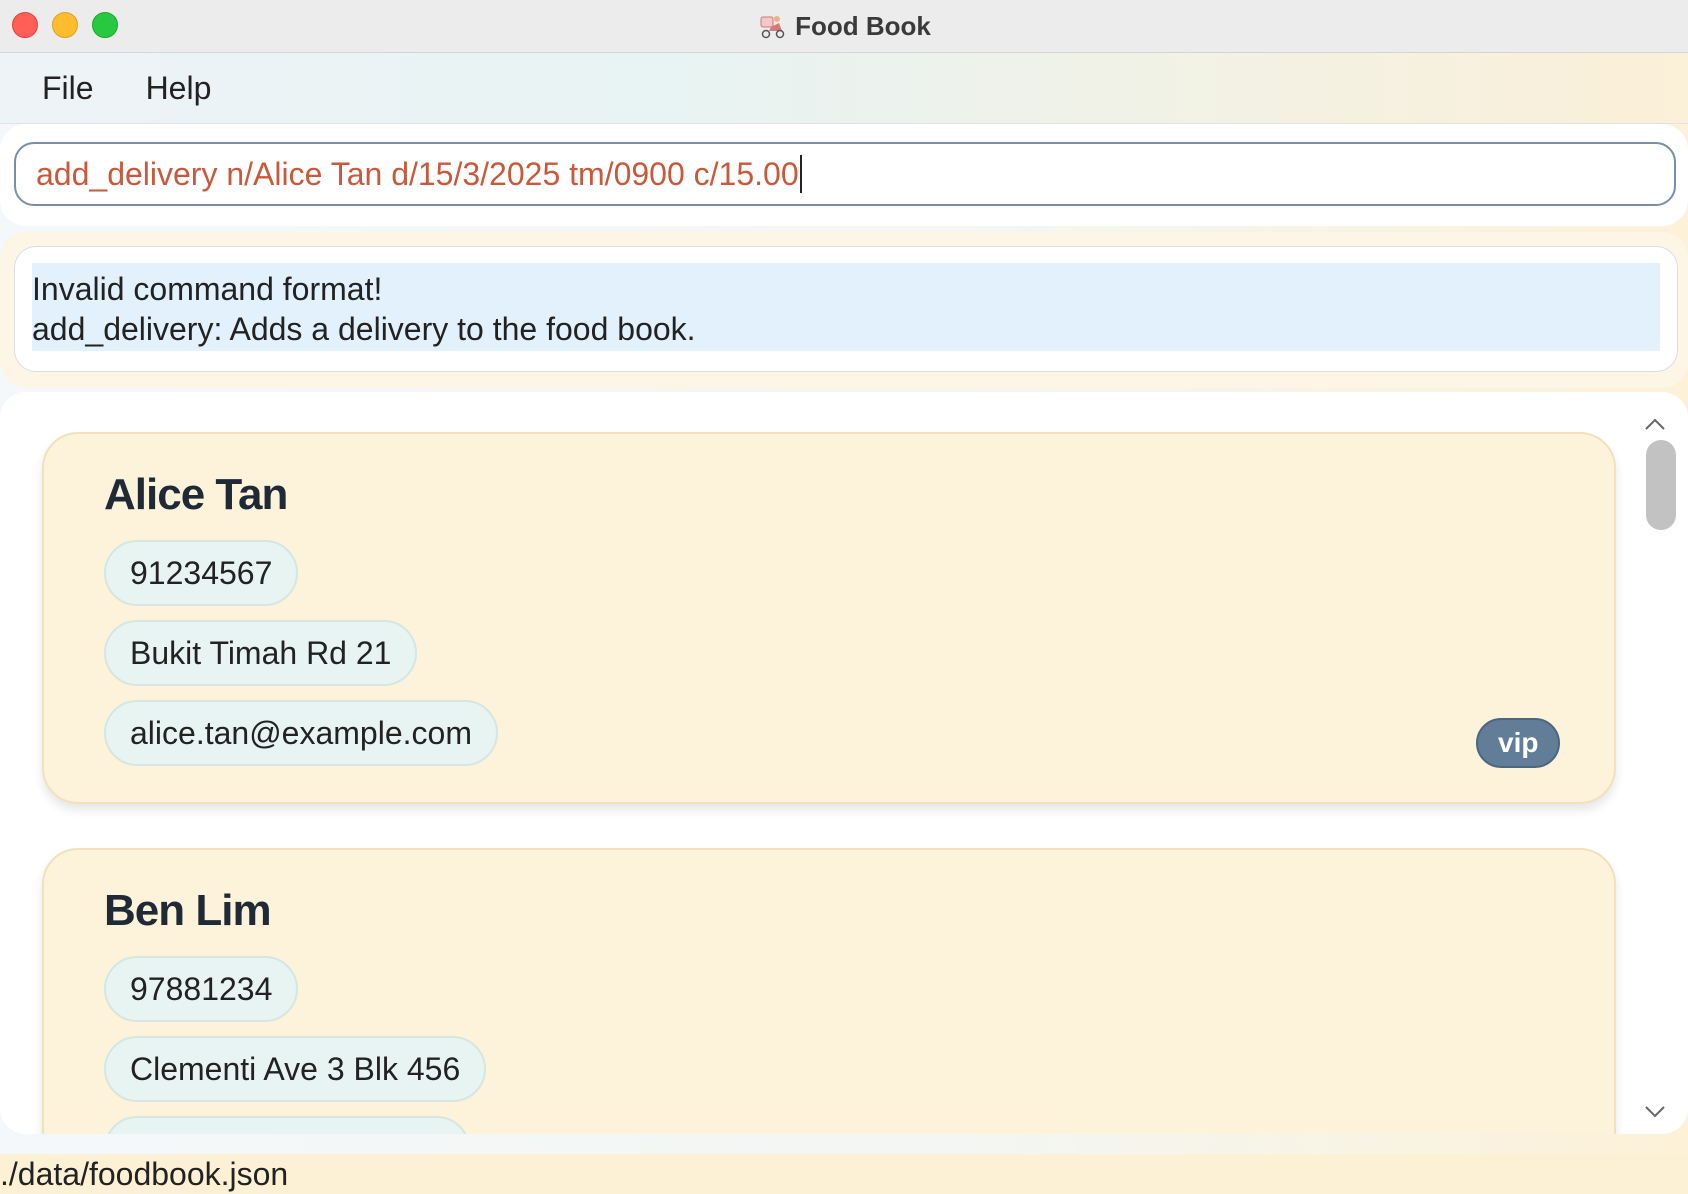 The image size is (1688, 1194). What do you see at coordinates (196, 494) in the screenshot?
I see `customer-name: Alice Tan` at bounding box center [196, 494].